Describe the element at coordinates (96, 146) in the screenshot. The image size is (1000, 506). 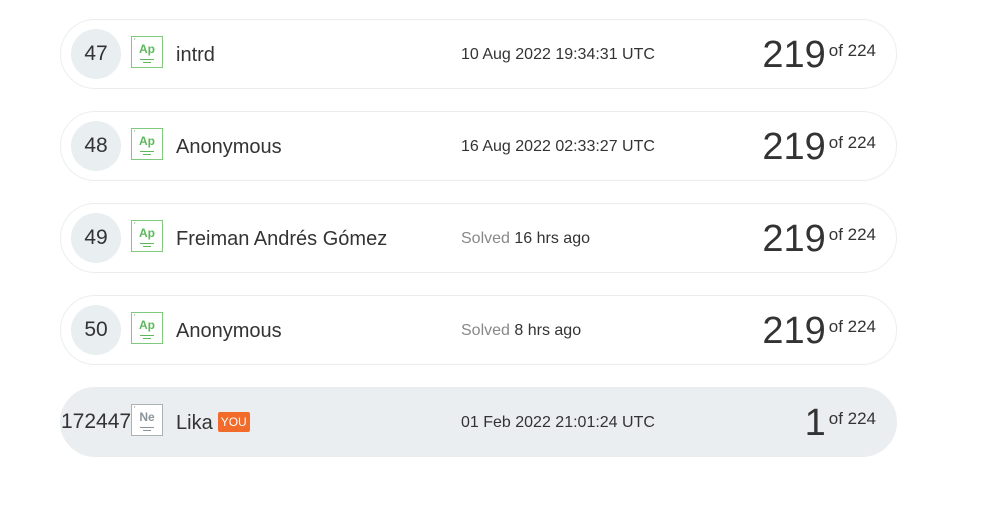
I see `rank-number: 48` at that location.